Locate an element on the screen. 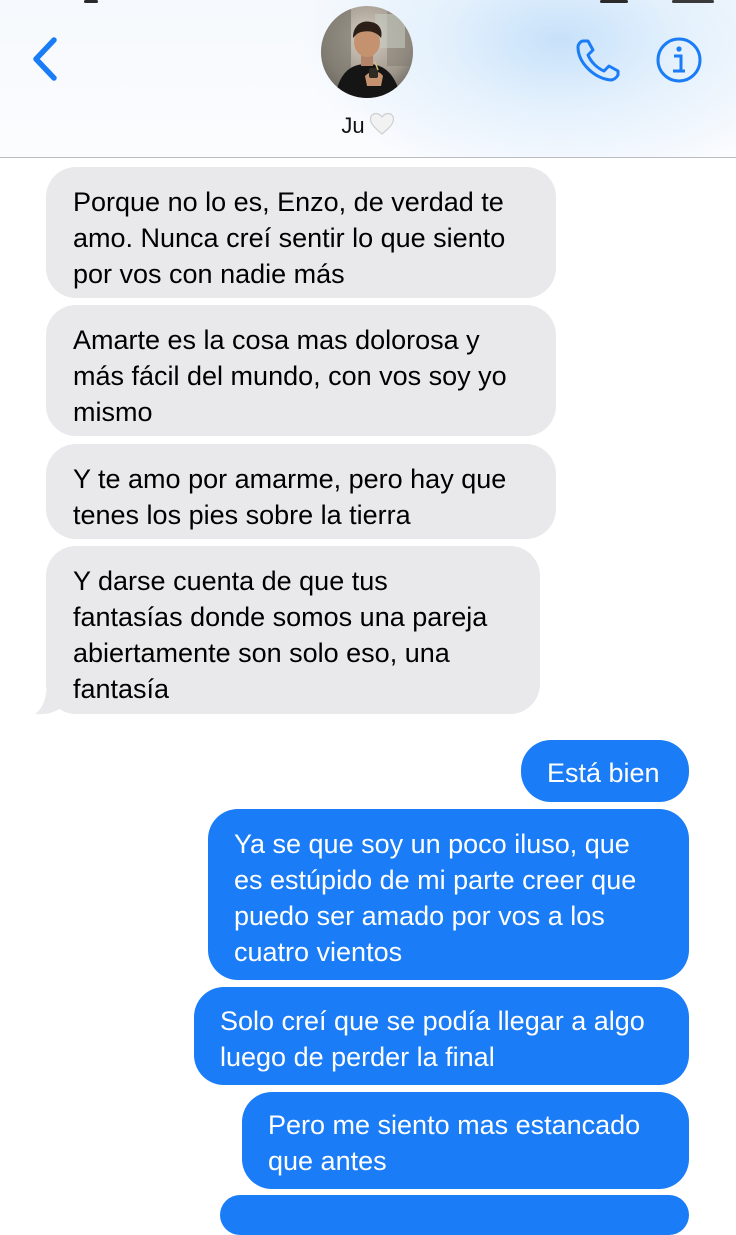  battery-icon is located at coordinates (693, 1).